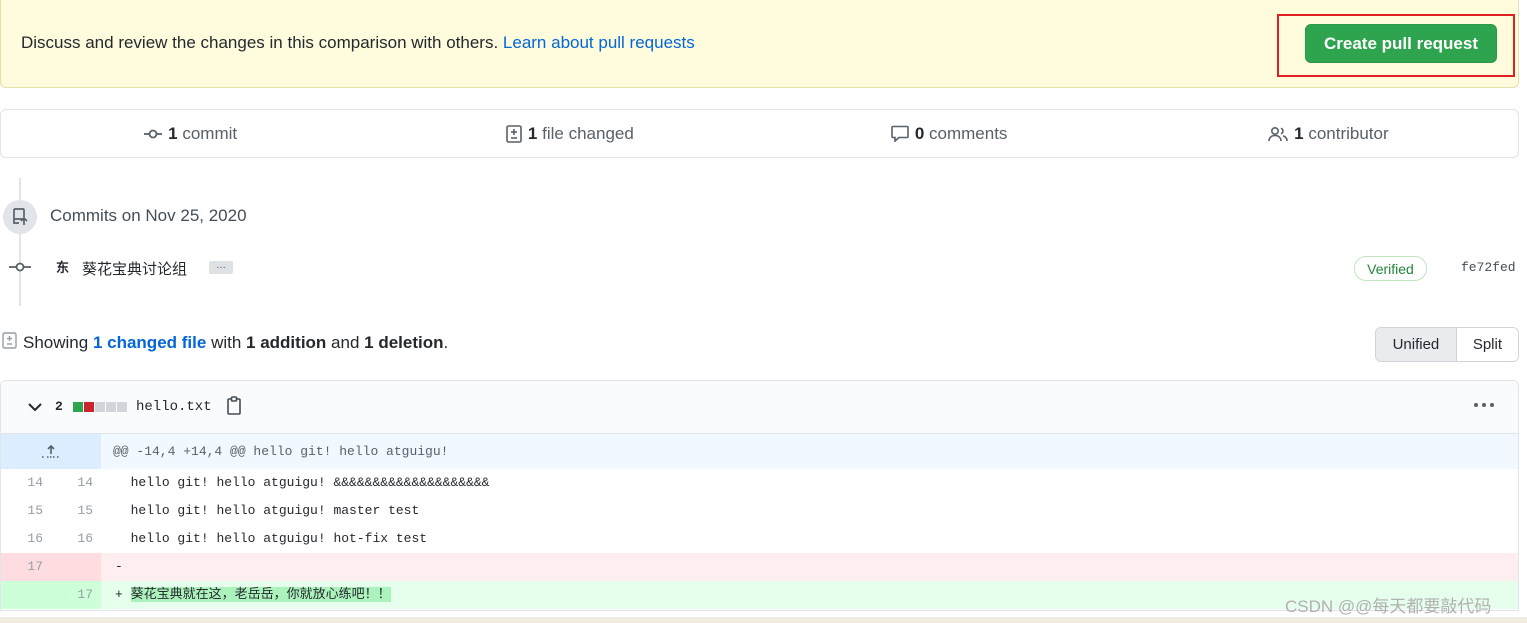 This screenshot has height=623, width=1527. What do you see at coordinates (275, 510) in the screenshot?
I see `diff-line-code: hello git! hello atguigu! master test` at bounding box center [275, 510].